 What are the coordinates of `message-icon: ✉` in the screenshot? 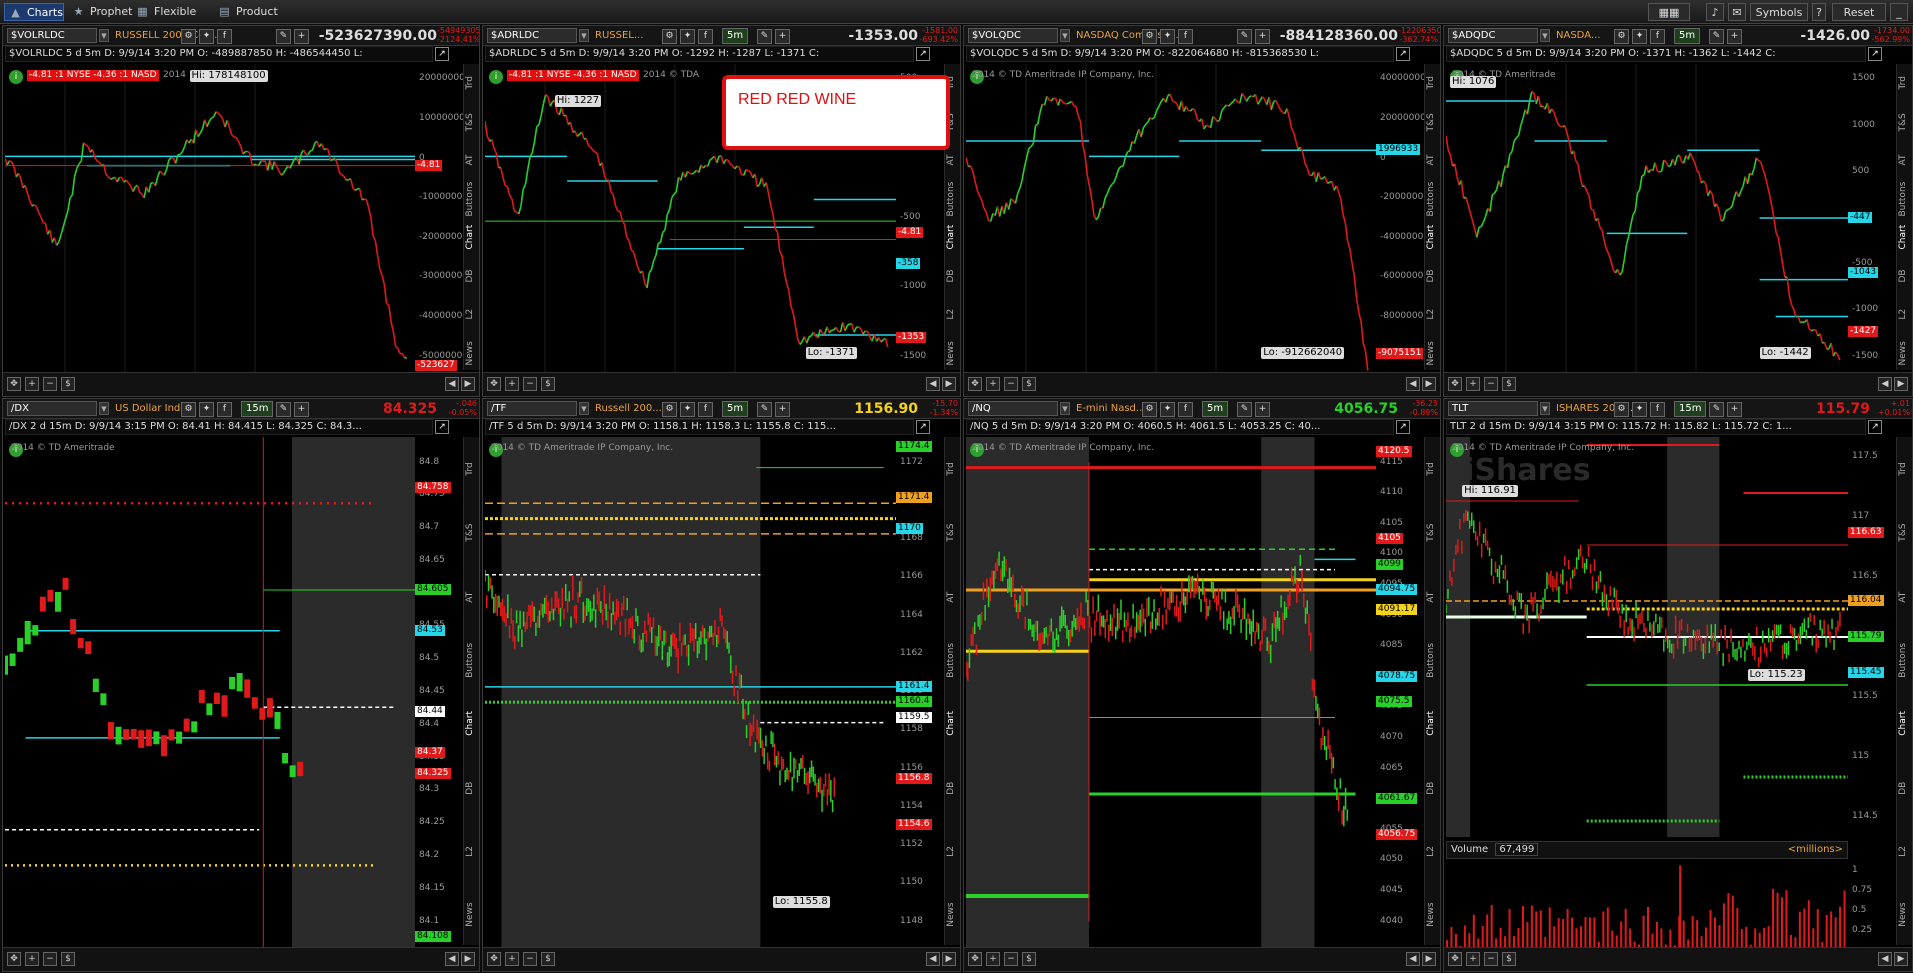 It's located at (1737, 12).